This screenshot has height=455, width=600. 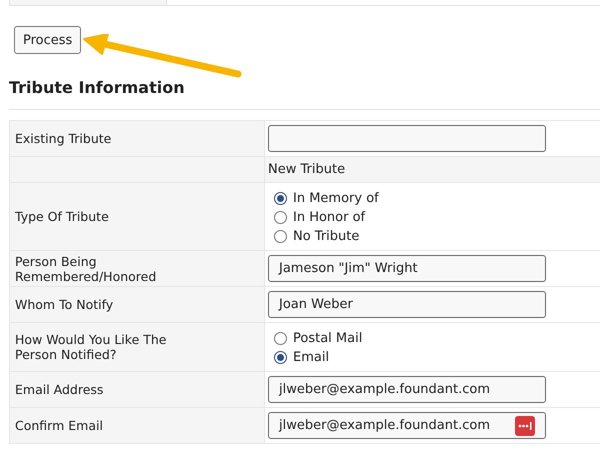 I want to click on field-label: How Would You Like The Person Notified?, so click(x=91, y=347).